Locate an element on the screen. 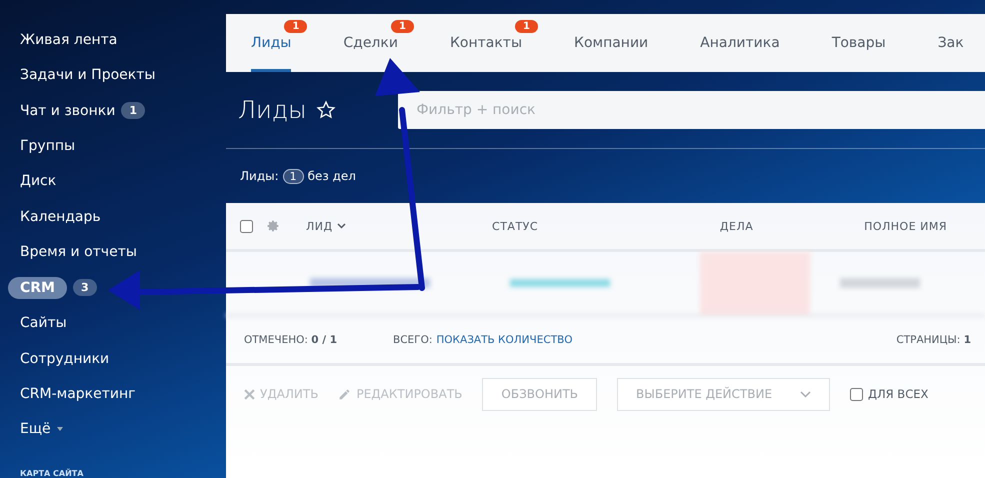 The width and height of the screenshot is (985, 478). column-header: СТАТУС is located at coordinates (606, 226).